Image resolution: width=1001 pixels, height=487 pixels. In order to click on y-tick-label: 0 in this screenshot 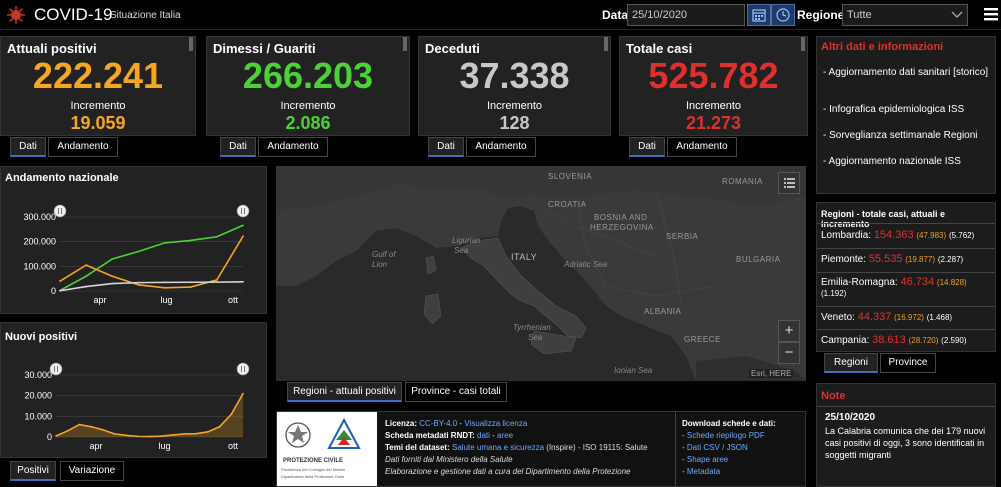, I will do `click(49, 437)`.